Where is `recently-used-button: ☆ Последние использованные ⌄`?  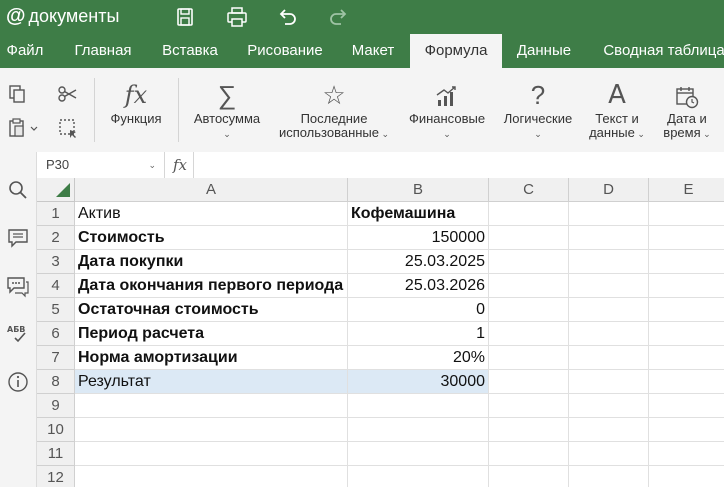 recently-used-button: ☆ Последние использованные ⌄ is located at coordinates (334, 110).